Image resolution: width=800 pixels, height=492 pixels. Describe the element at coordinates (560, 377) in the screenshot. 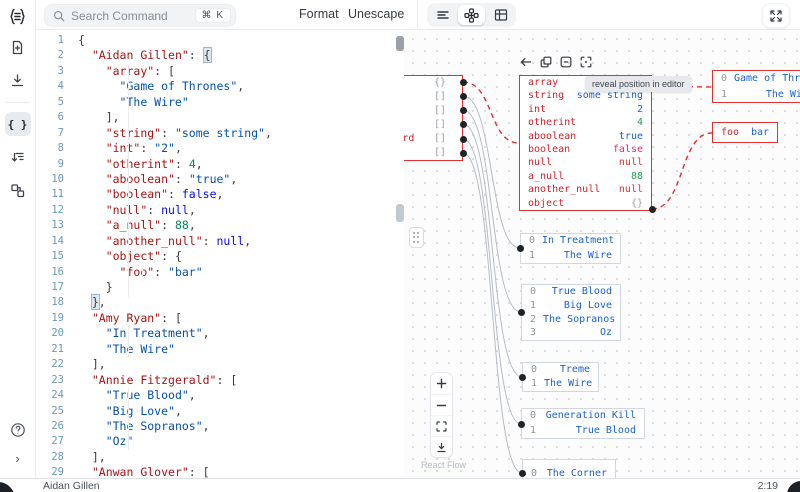

I see `graph-node-anwan-glover: 0 Treme 1 The Wire` at that location.